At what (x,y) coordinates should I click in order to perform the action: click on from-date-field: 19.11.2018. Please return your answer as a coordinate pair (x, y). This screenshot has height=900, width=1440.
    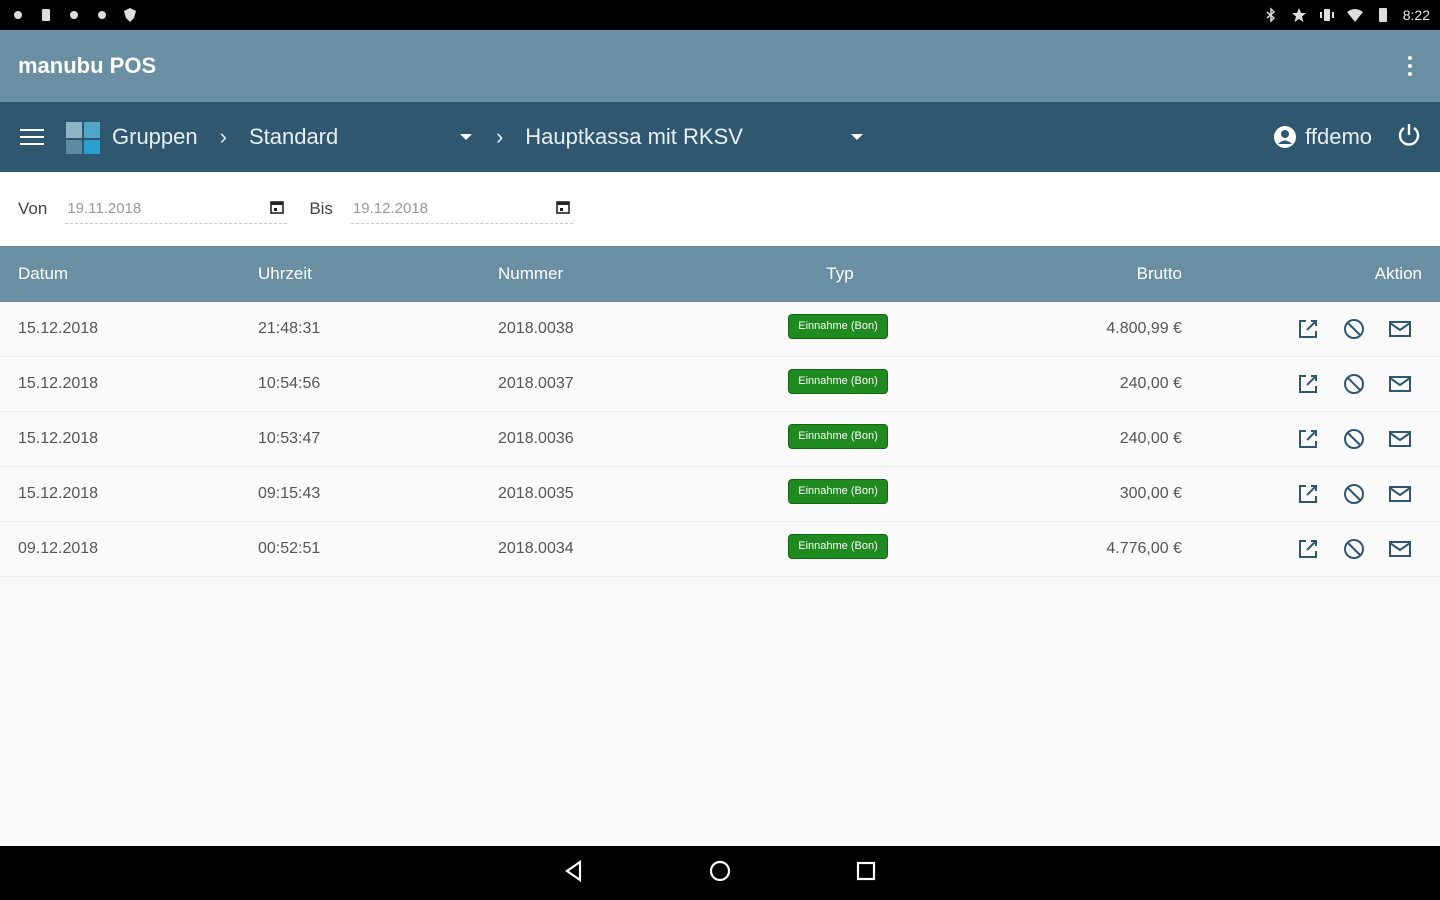
    Looking at the image, I should click on (176, 209).